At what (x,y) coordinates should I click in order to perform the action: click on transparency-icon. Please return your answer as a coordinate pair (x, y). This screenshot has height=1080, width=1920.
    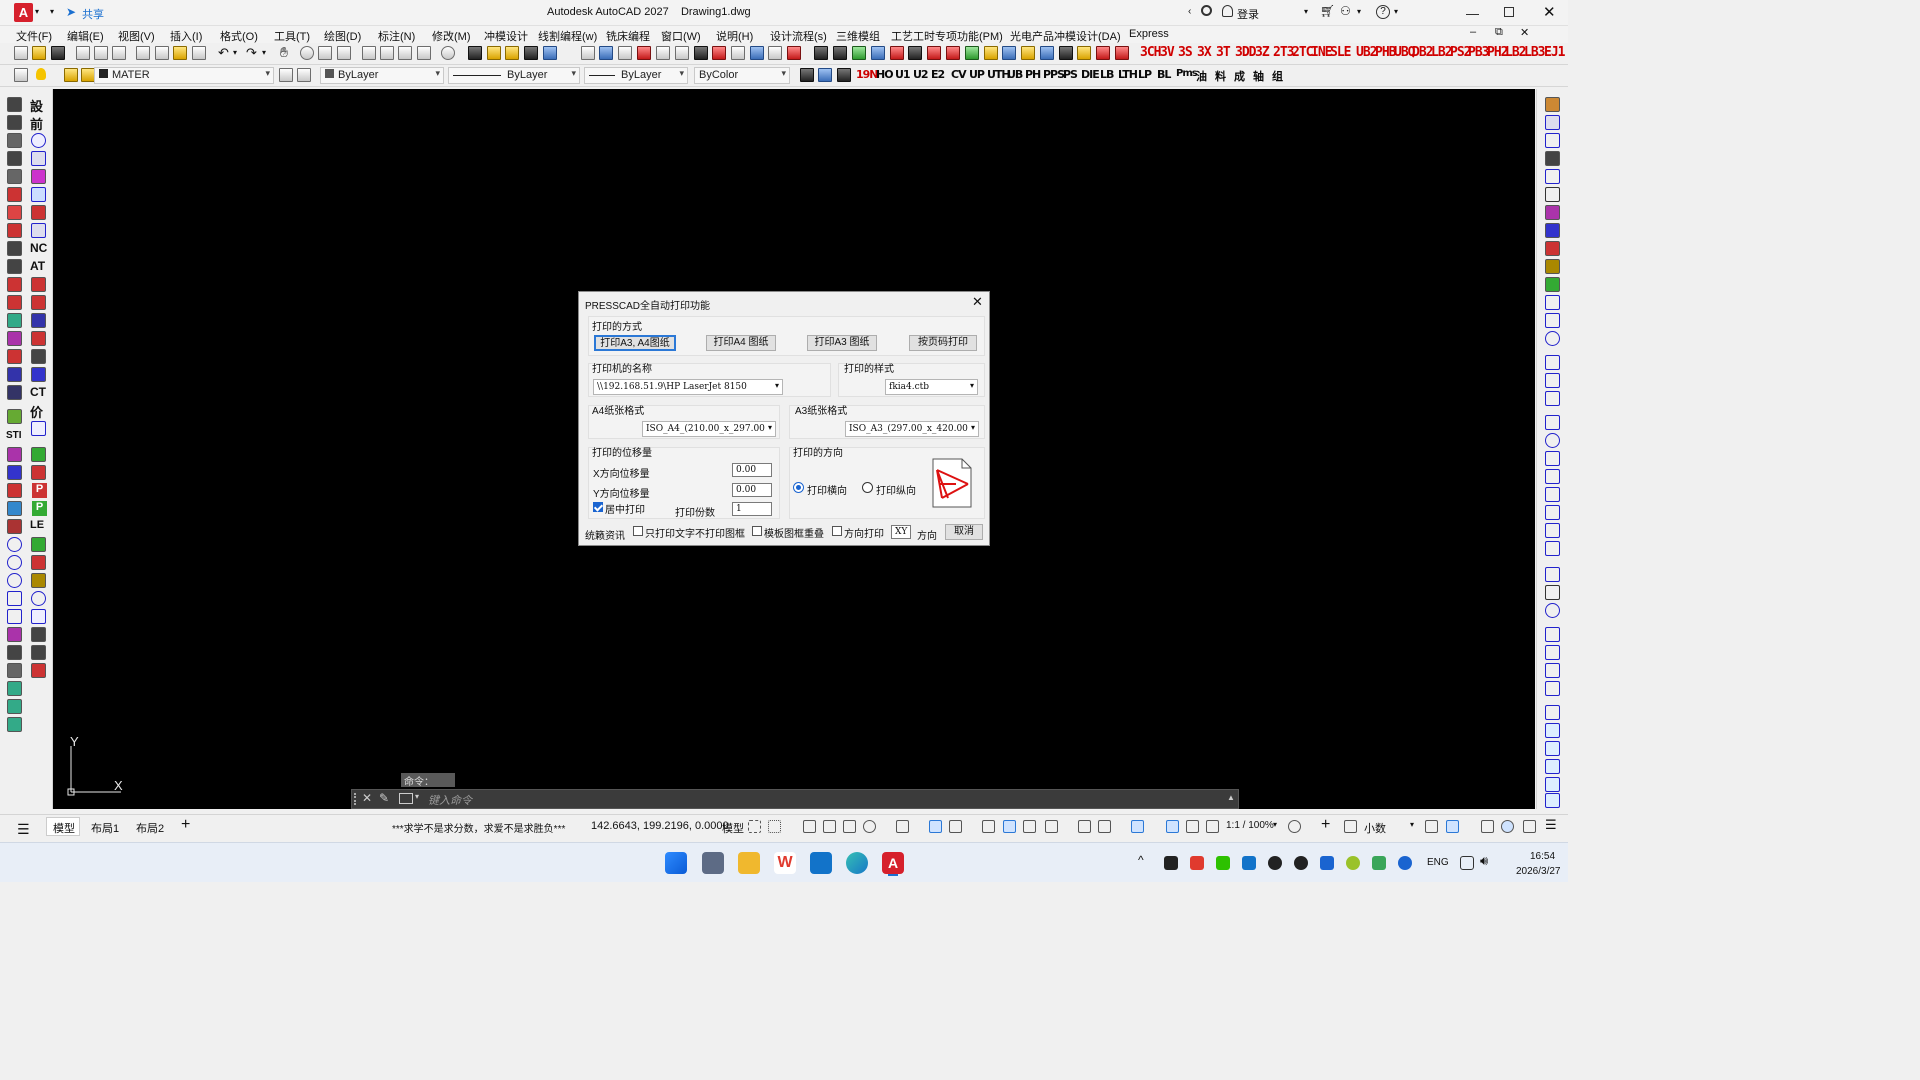
    Looking at the image, I should click on (1009, 826).